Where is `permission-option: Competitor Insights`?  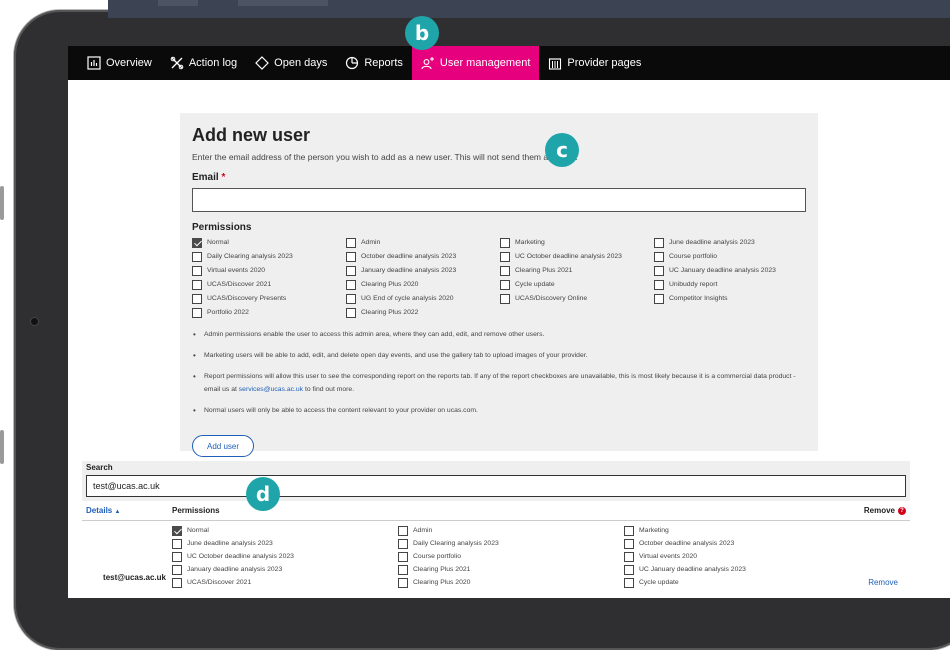 permission-option: Competitor Insights is located at coordinates (731, 298).